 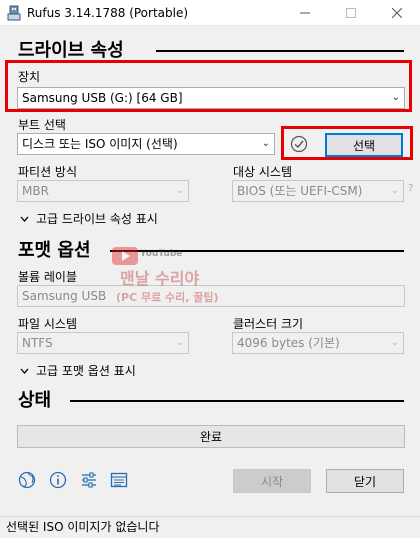 I want to click on target-system-label: 대상 시스템, so click(x=263, y=172).